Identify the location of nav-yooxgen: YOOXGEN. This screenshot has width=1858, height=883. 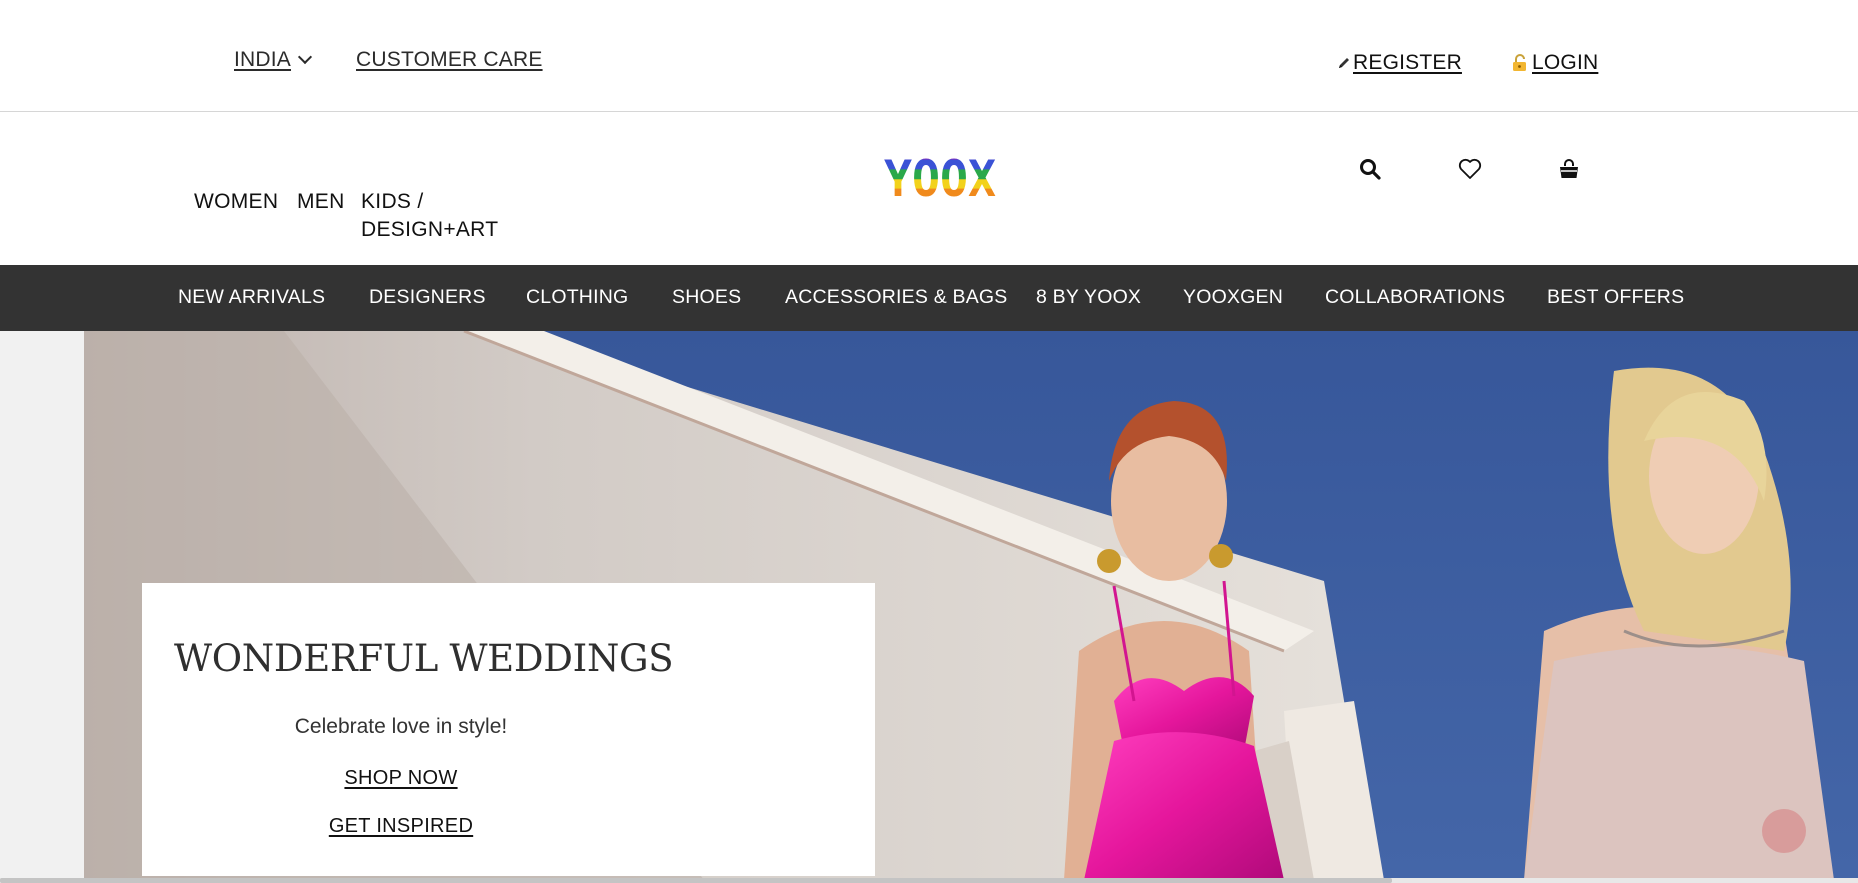
(1233, 297).